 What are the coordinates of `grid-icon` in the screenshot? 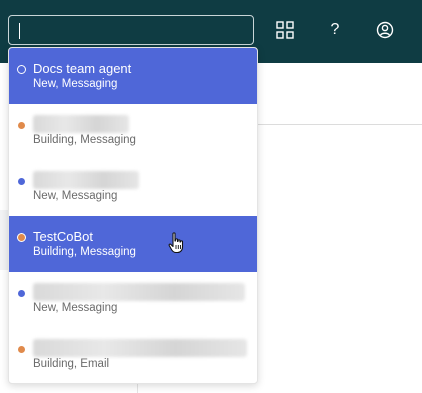 It's located at (285, 30).